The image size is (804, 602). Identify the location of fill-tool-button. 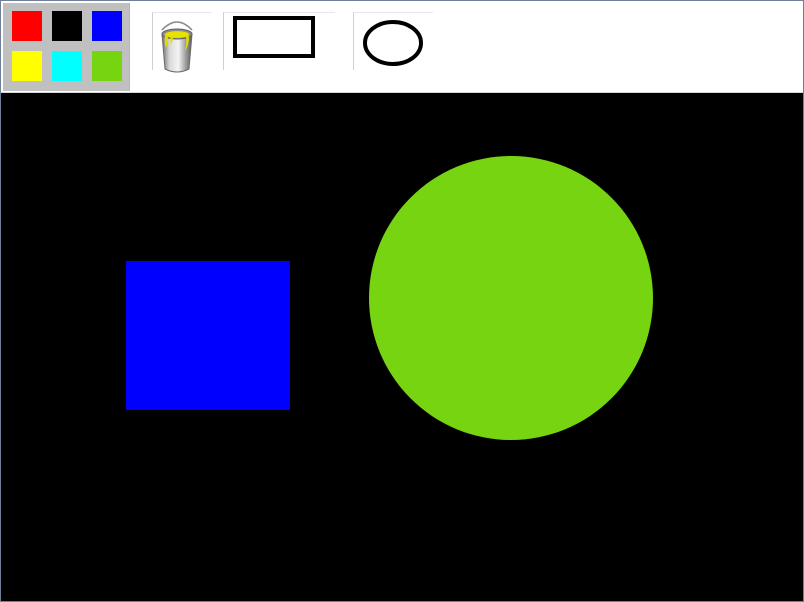
(182, 42).